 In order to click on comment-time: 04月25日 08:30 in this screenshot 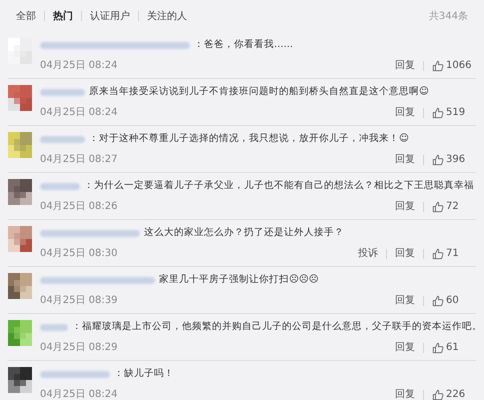, I will do `click(79, 254)`.